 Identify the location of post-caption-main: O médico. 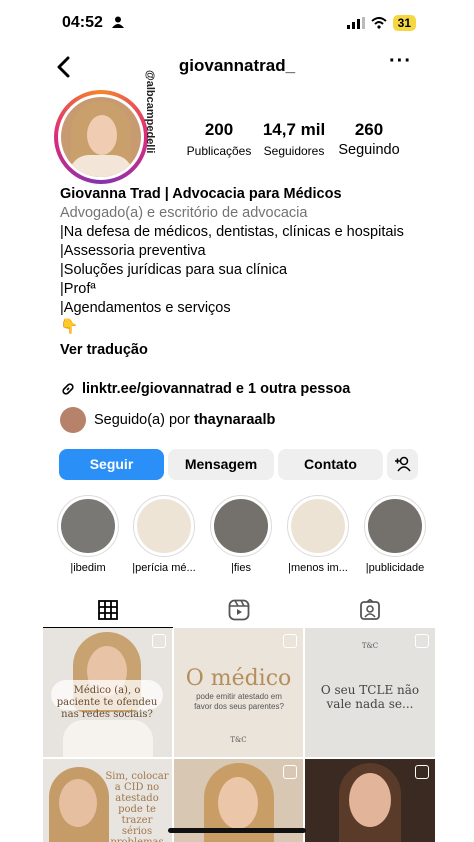
(238, 678).